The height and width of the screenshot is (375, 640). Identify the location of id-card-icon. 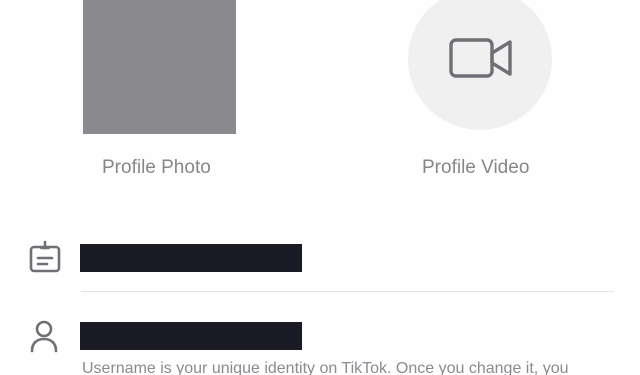
(45, 256).